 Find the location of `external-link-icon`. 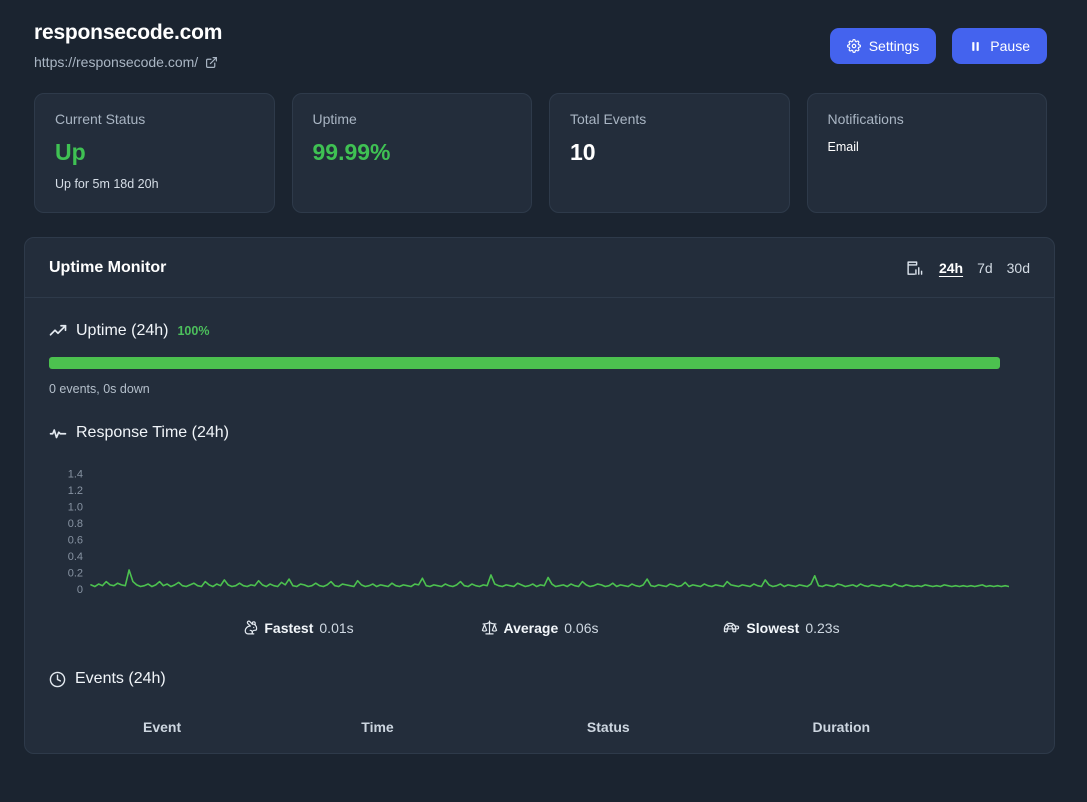

external-link-icon is located at coordinates (211, 62).